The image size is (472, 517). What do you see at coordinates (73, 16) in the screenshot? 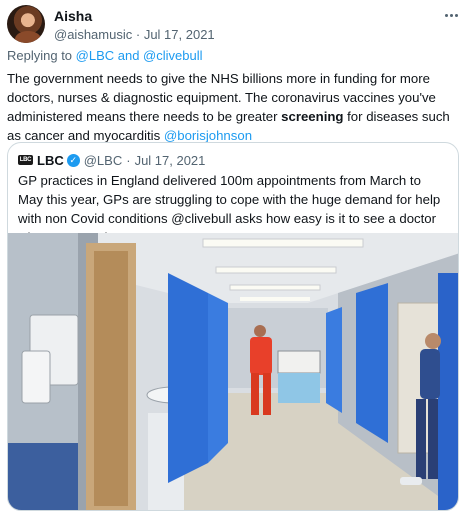
I see `author-name: Aisha` at bounding box center [73, 16].